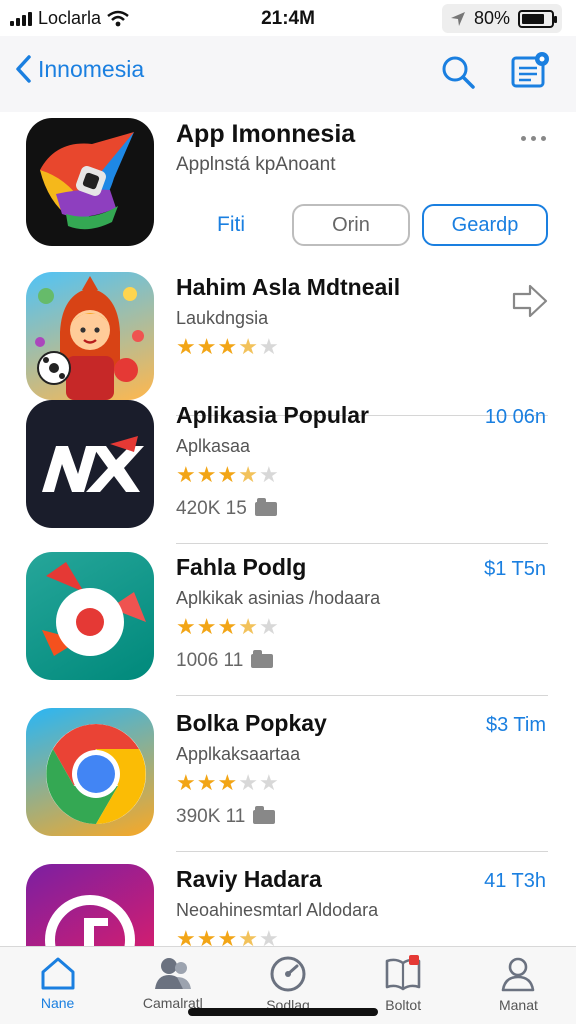 Image resolution: width=576 pixels, height=1024 pixels. What do you see at coordinates (458, 72) in the screenshot?
I see `search-icon` at bounding box center [458, 72].